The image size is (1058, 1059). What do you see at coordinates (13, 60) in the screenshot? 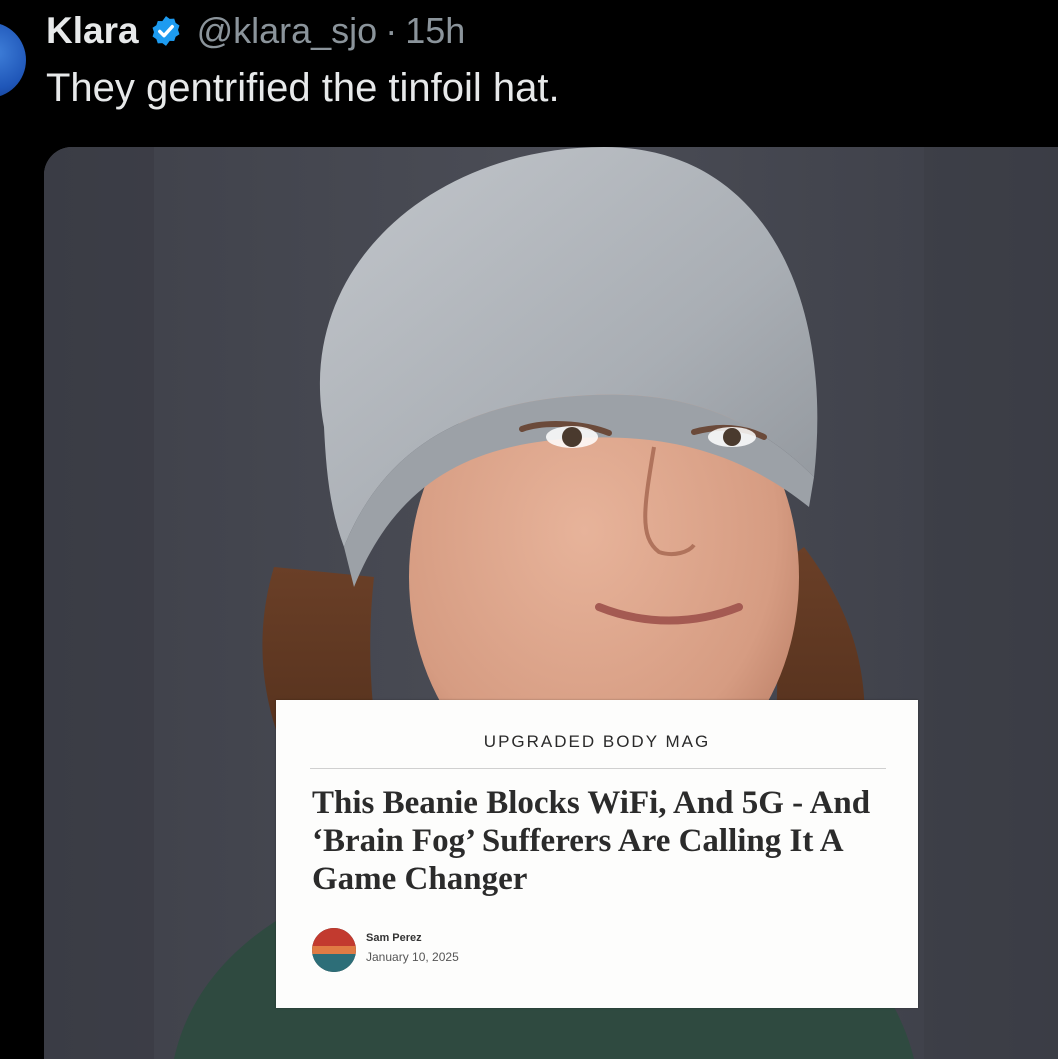
I see `profile-avatar` at bounding box center [13, 60].